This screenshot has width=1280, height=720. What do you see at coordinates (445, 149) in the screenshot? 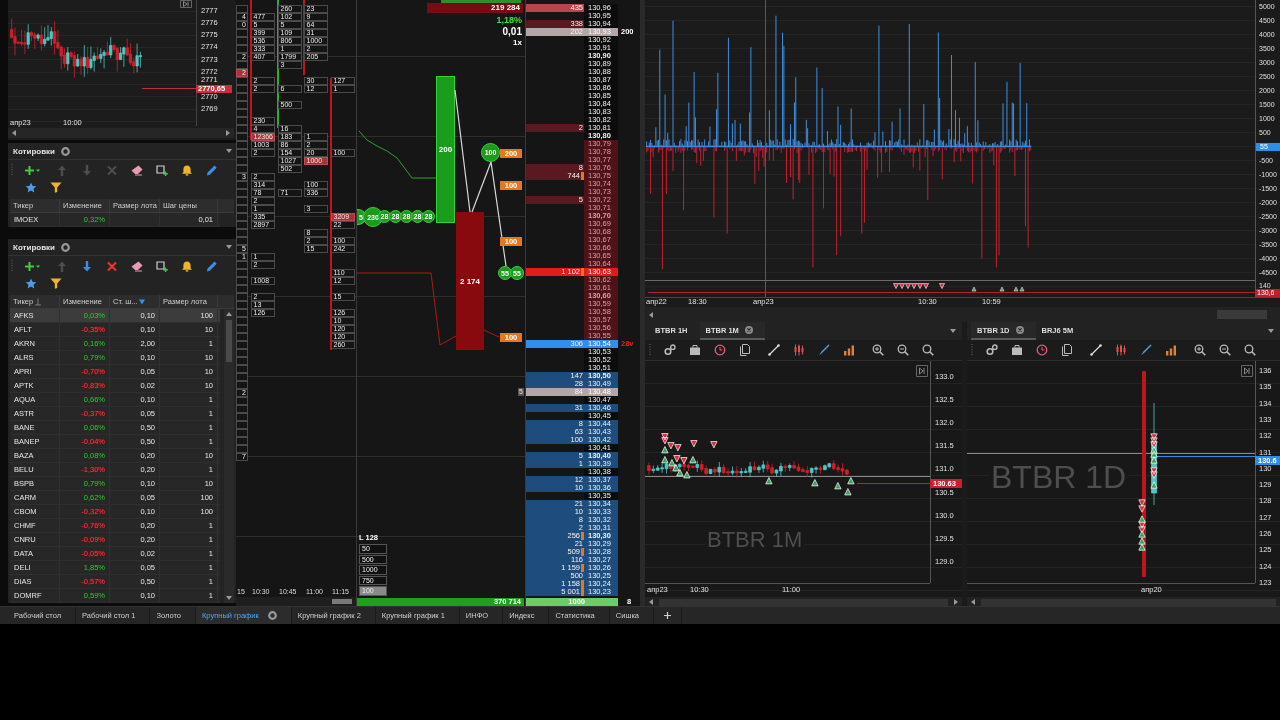
I see `volume-bar: 200` at bounding box center [445, 149].